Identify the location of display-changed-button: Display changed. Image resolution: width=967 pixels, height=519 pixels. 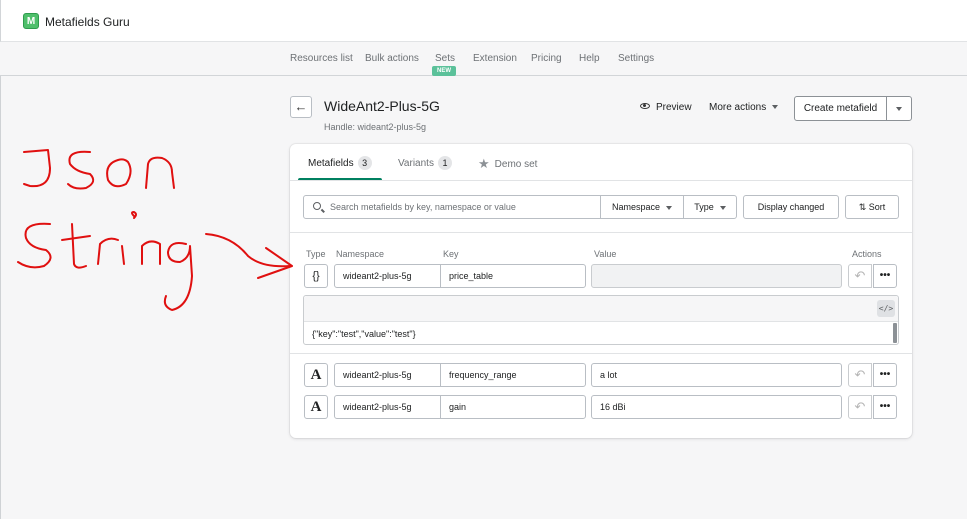
(791, 207).